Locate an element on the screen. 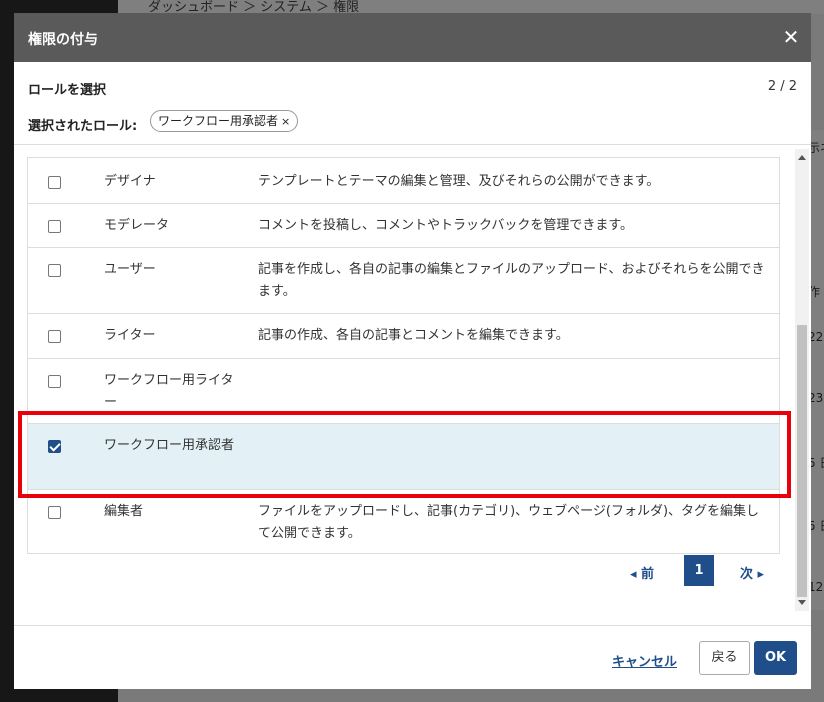 This screenshot has width=824, height=702. role-name: ワークフロー用ライター is located at coordinates (169, 391).